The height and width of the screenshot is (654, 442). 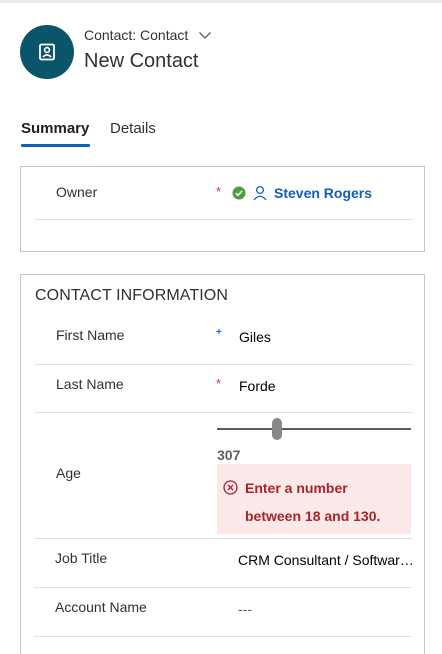 I want to click on form-selector: Contact, so click(x=148, y=35).